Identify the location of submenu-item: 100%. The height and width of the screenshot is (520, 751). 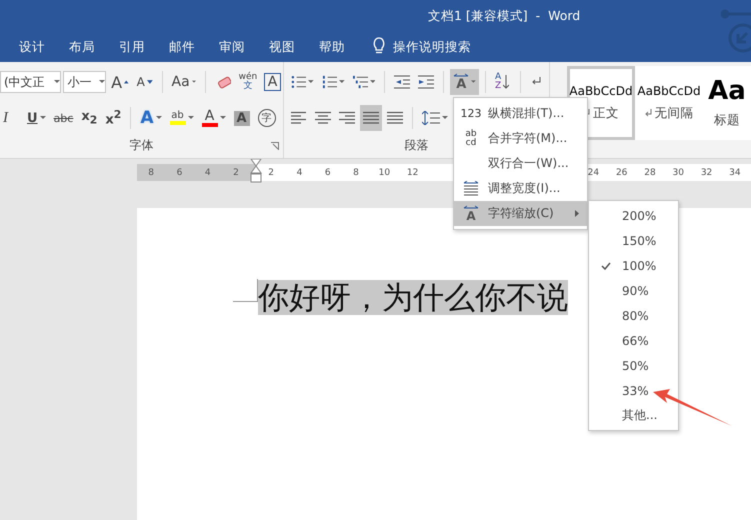
(633, 265).